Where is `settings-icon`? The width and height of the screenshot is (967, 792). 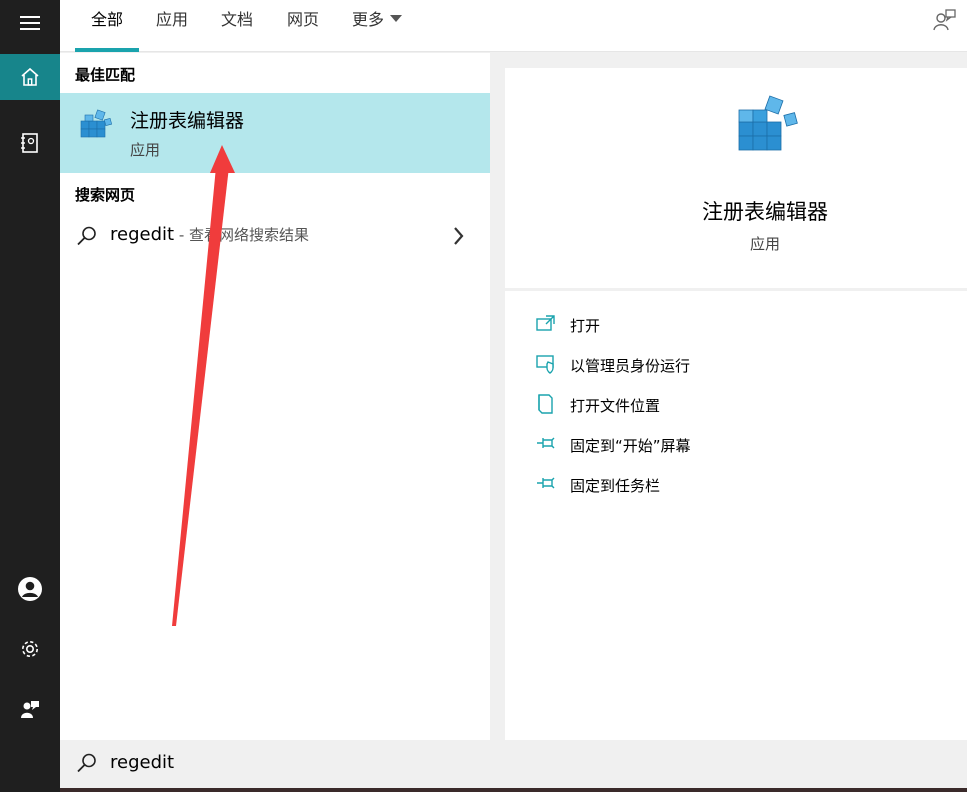
settings-icon is located at coordinates (30, 649).